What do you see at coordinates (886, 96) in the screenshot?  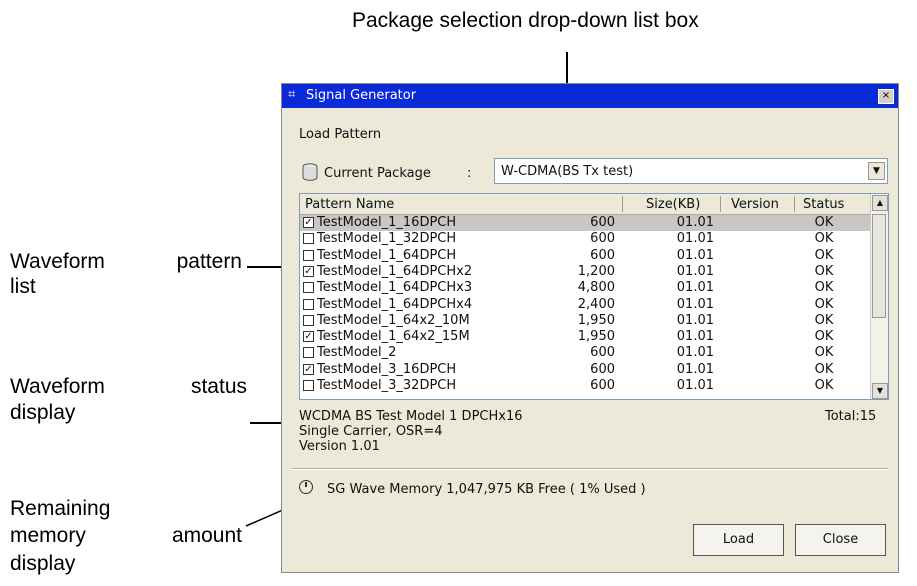 I see `close-icon: ×` at bounding box center [886, 96].